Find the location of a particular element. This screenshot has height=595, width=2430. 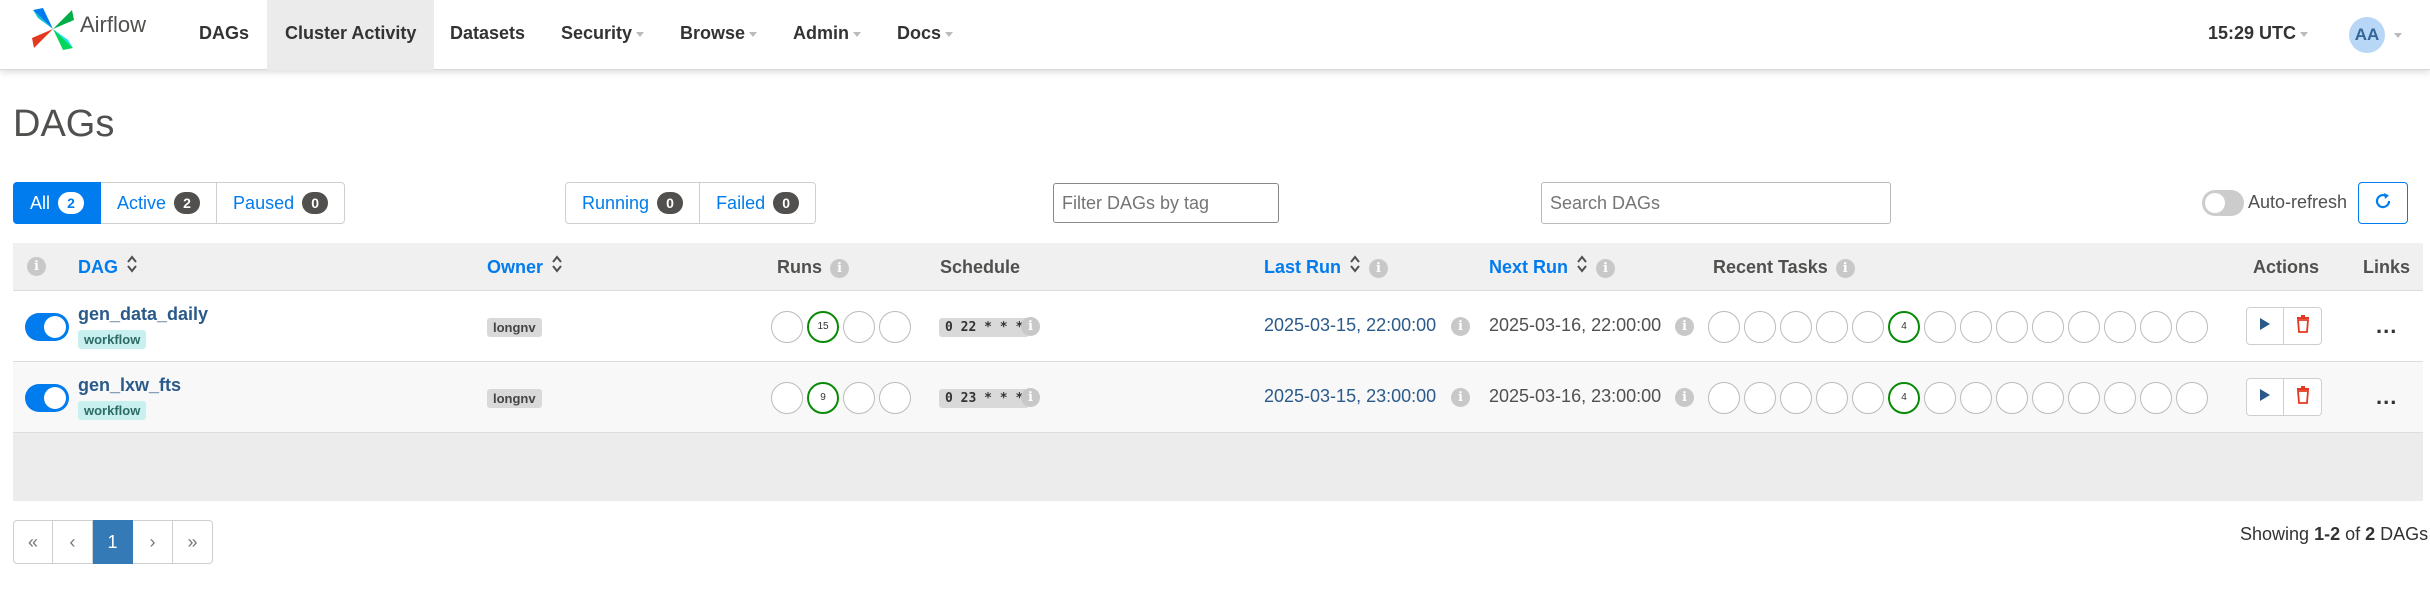

nav-dags: DAGs is located at coordinates (224, 35).